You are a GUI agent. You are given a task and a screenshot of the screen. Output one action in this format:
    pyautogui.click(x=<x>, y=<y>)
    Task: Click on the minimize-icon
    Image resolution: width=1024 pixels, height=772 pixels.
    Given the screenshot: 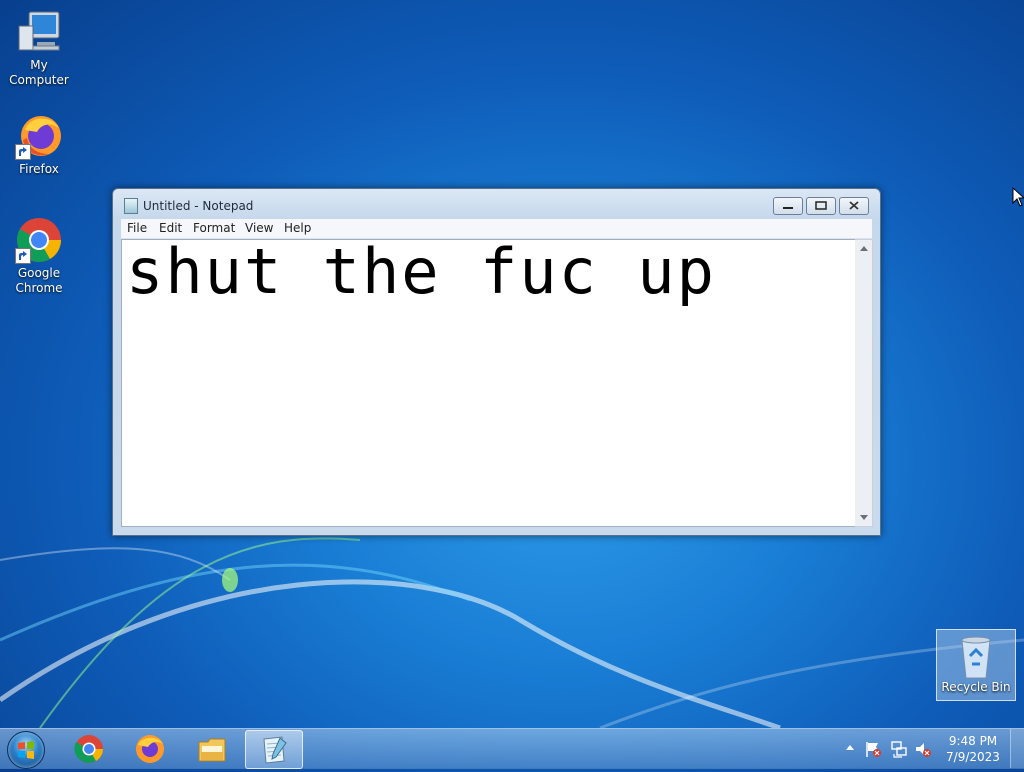 What is the action you would take?
    pyautogui.click(x=788, y=208)
    